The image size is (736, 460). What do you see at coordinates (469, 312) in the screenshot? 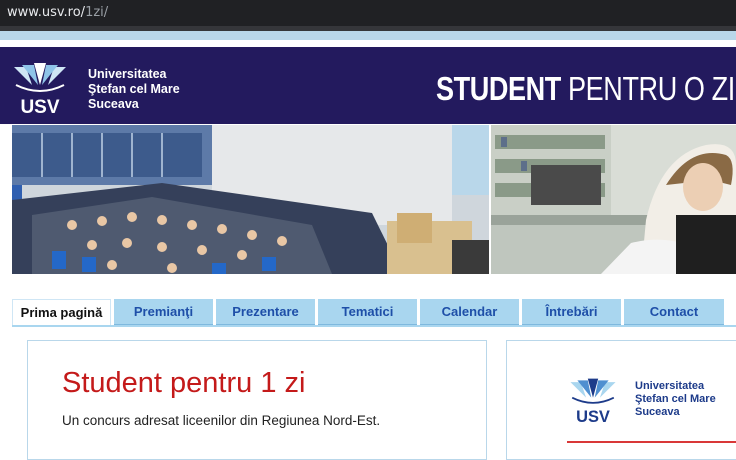
I see `tab-calendar: Calendar` at bounding box center [469, 312].